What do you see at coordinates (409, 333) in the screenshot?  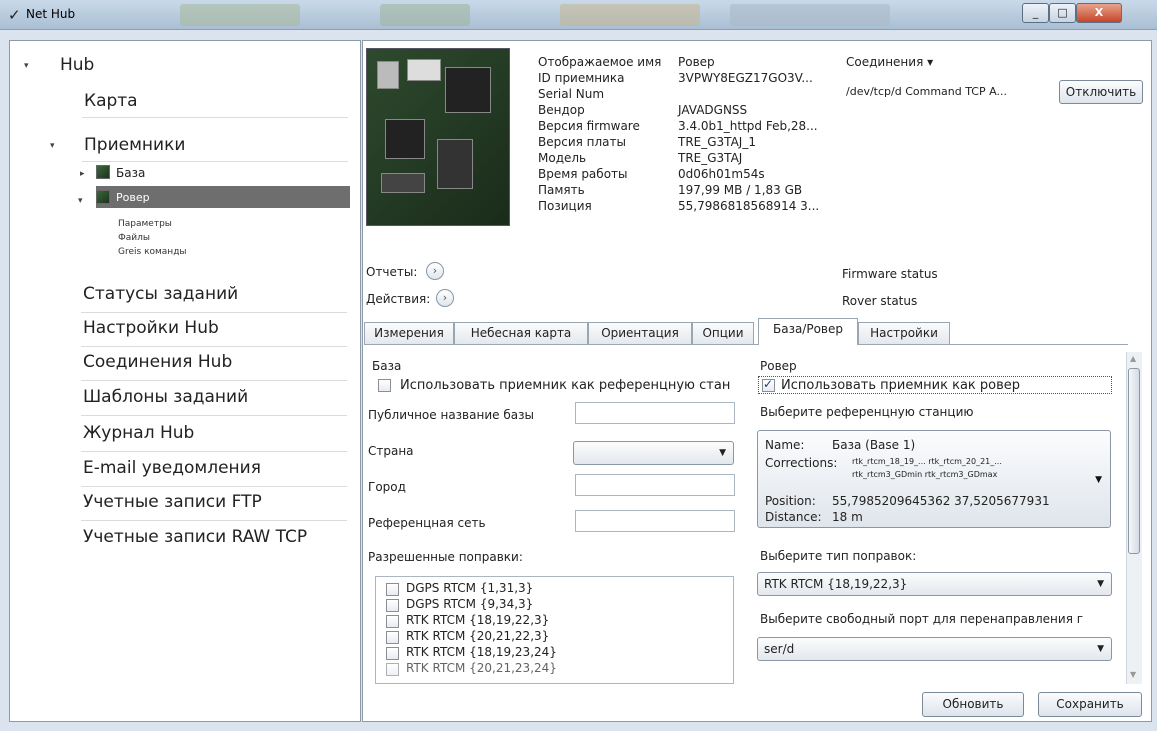 I see `tab-measurements: Измерения` at bounding box center [409, 333].